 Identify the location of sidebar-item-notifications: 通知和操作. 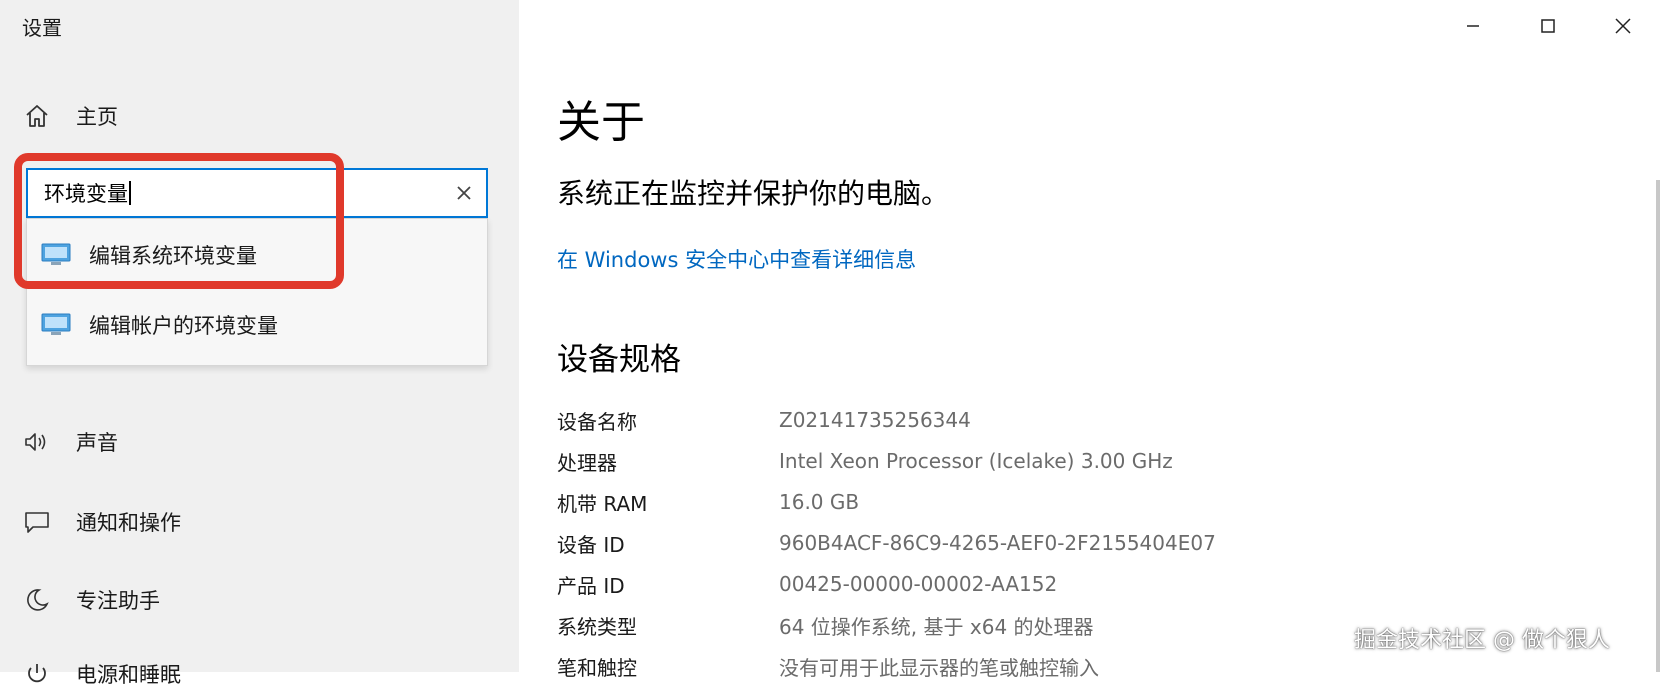
(101, 522).